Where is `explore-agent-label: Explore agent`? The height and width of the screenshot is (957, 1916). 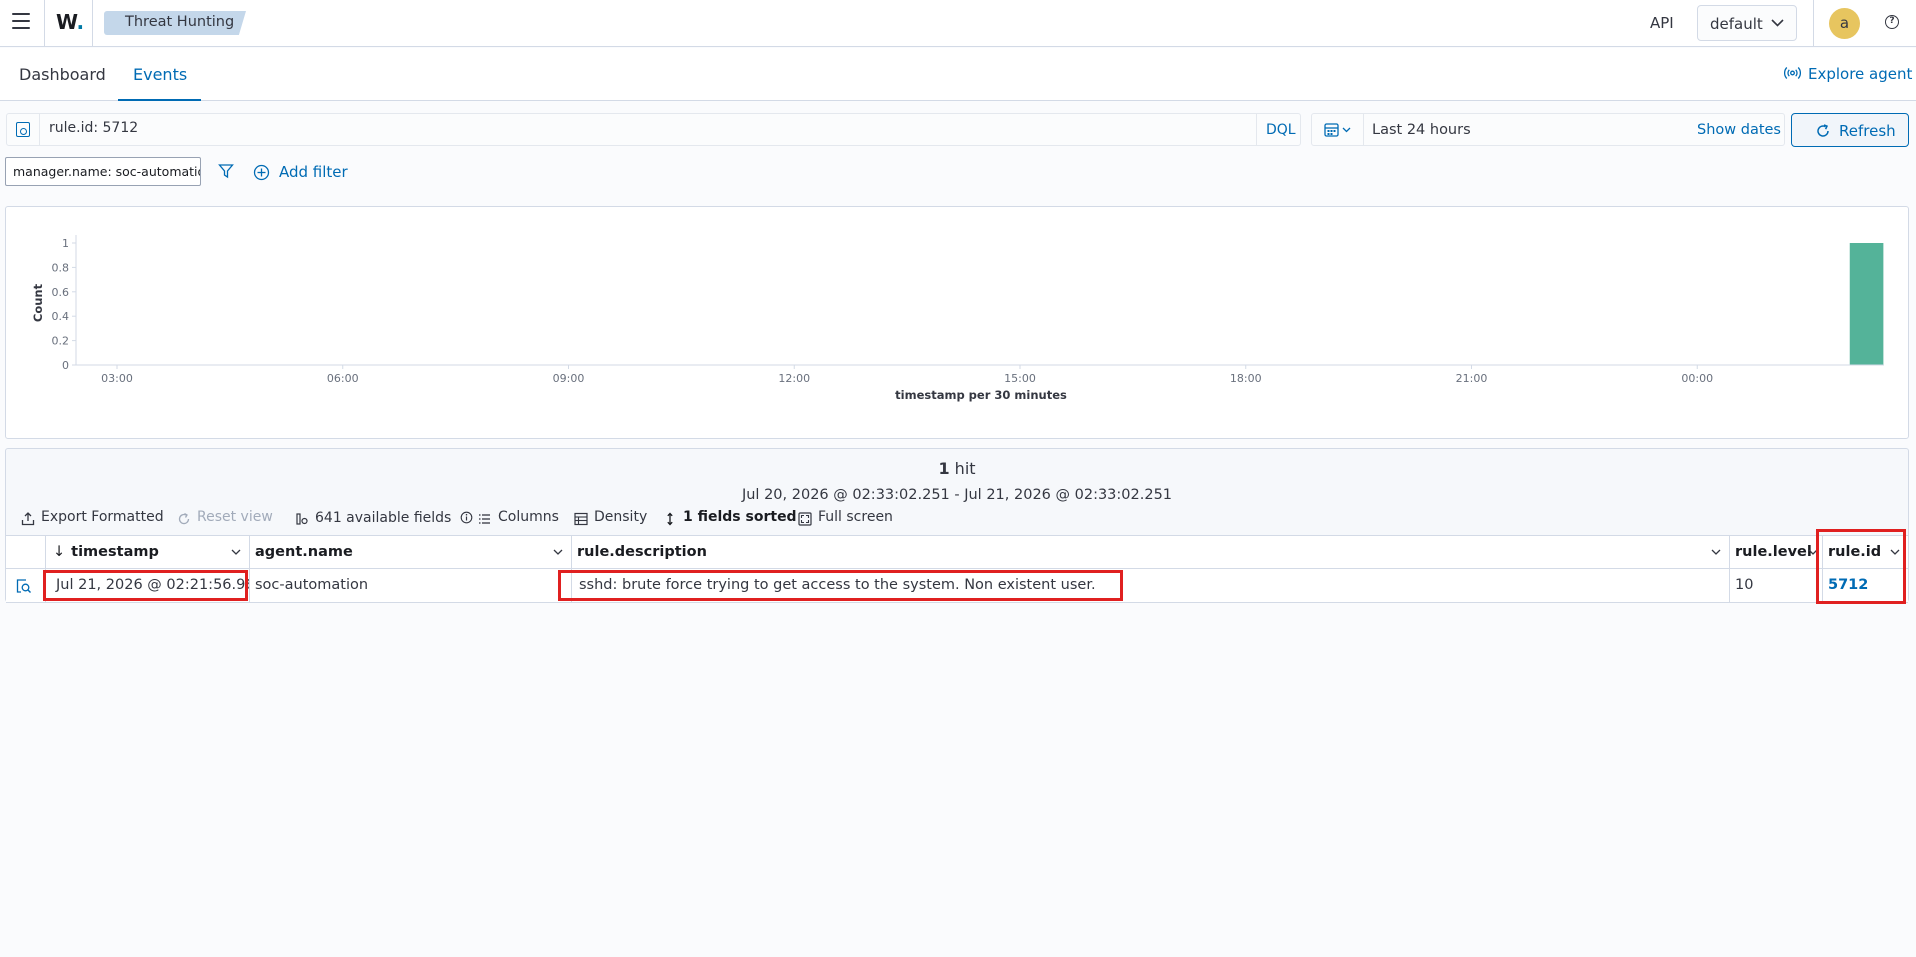
explore-agent-label: Explore agent is located at coordinates (1860, 74).